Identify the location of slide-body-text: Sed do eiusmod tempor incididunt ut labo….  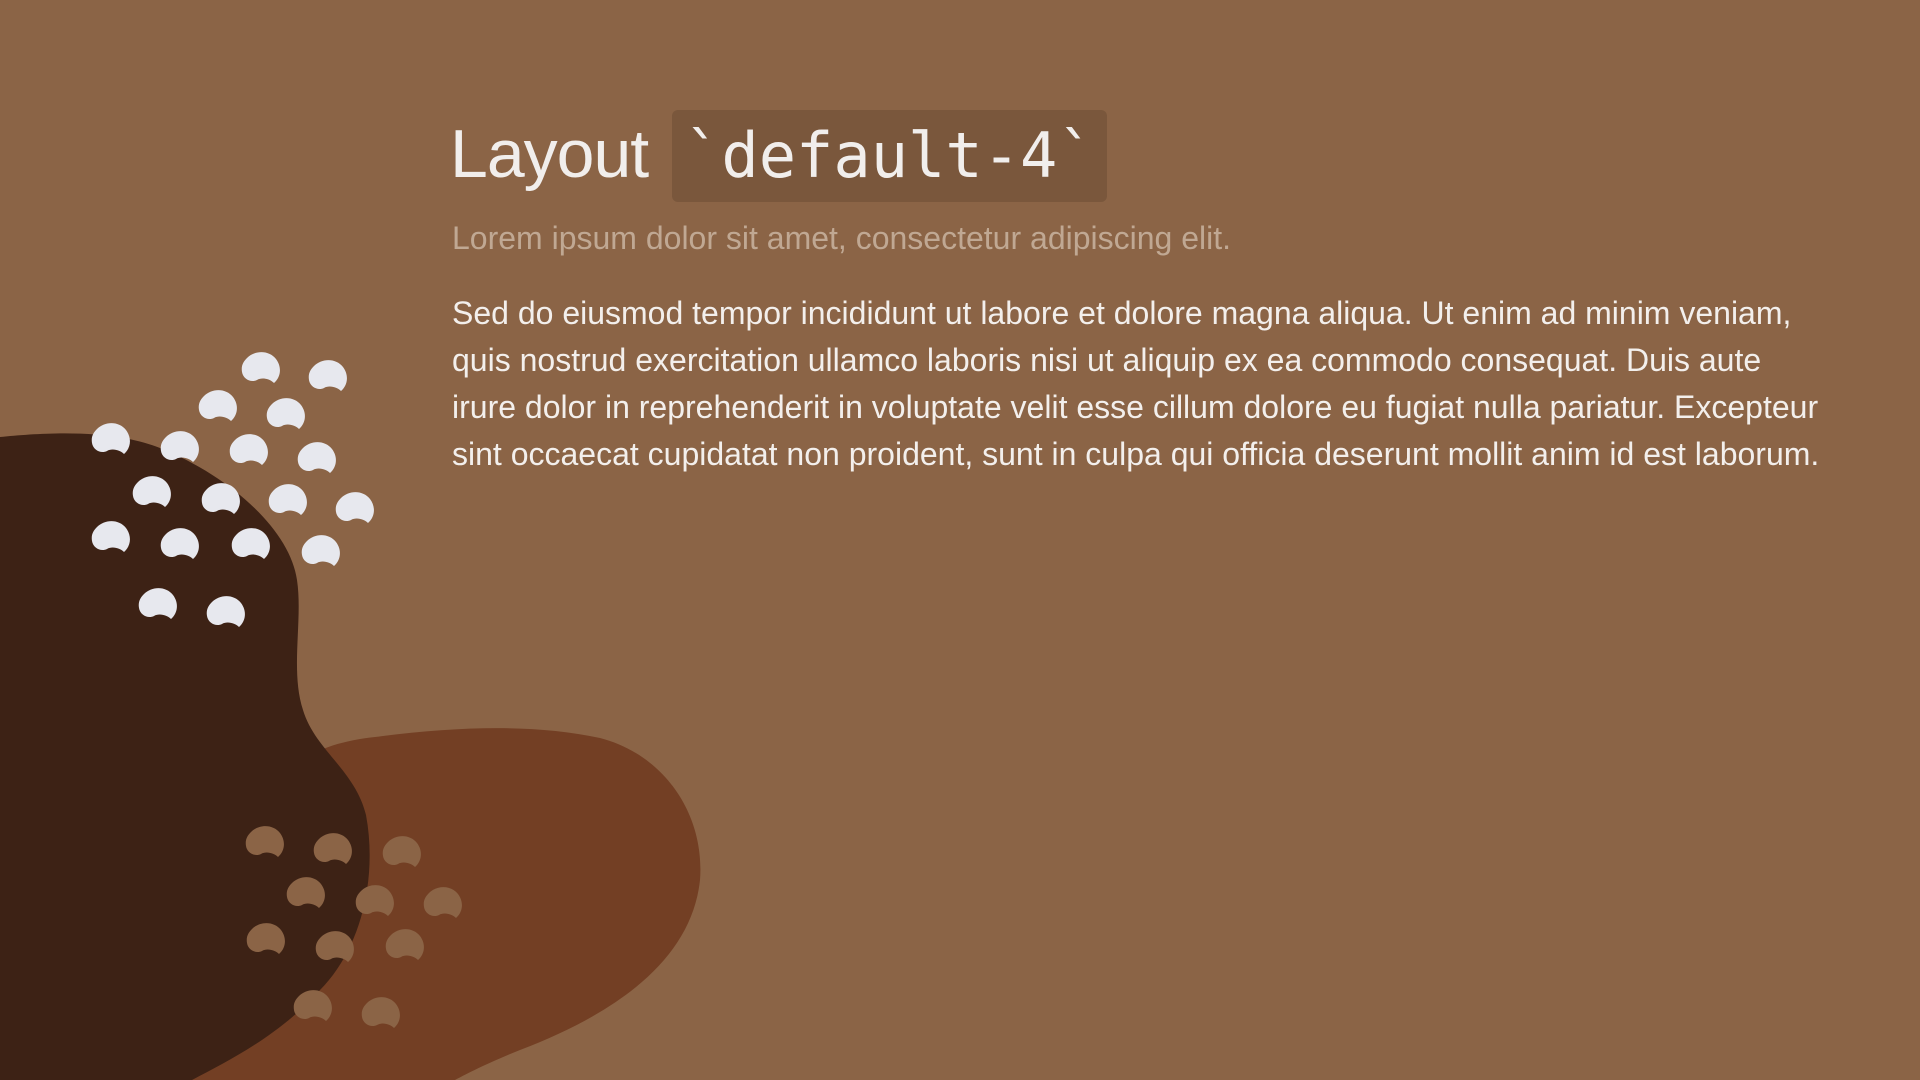
(1136, 383).